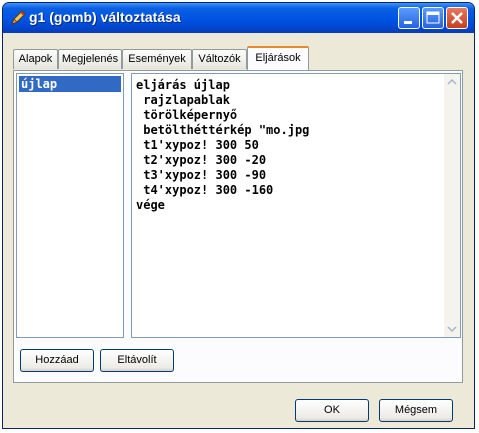 This screenshot has width=479, height=433. Describe the element at coordinates (201, 175) in the screenshot. I see `code-line: t3'xypoz! 300 -90` at that location.